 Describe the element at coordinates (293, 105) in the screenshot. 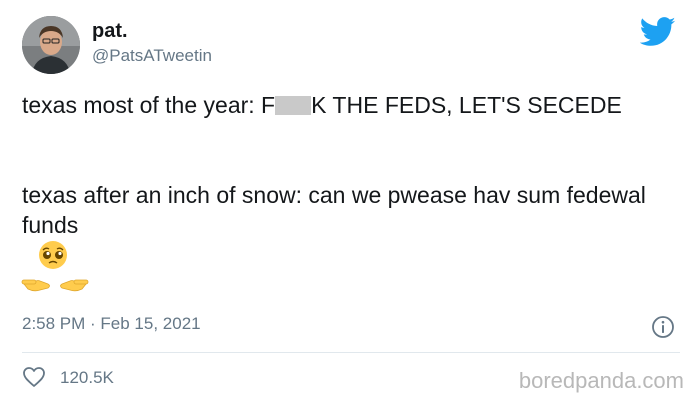

I see `censor-bar` at that location.